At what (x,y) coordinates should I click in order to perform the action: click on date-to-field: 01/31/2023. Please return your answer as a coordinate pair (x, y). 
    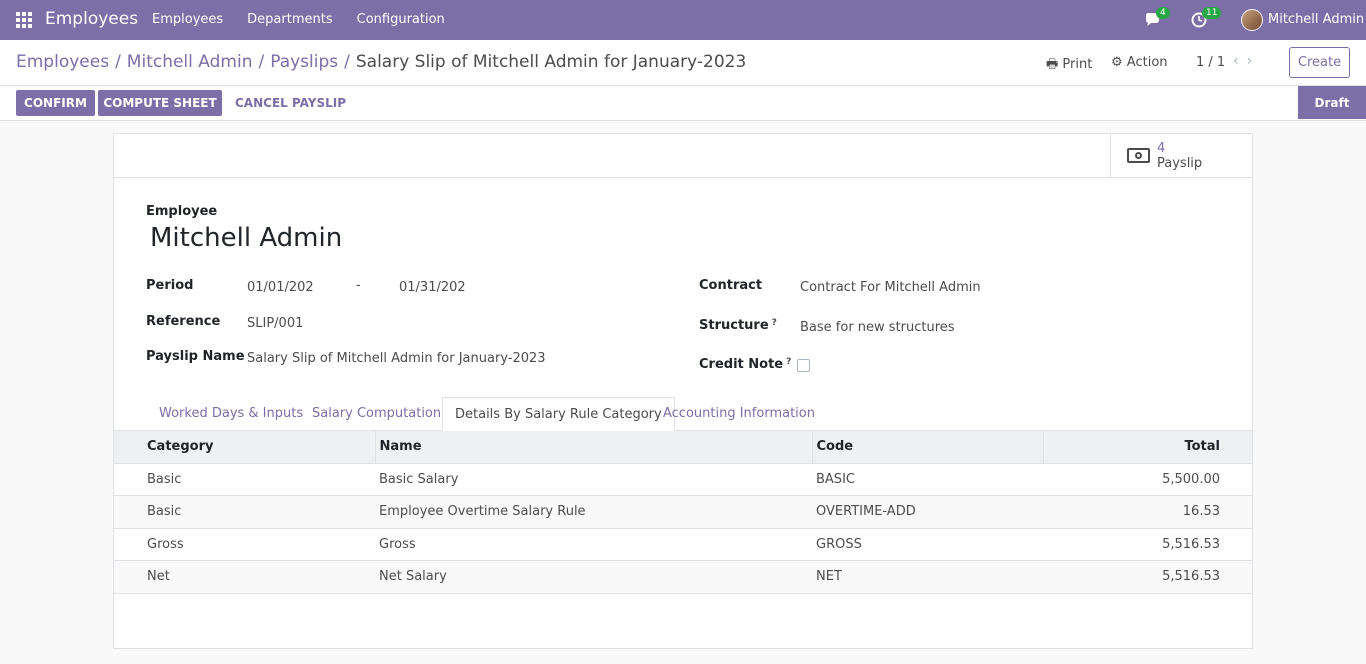
    Looking at the image, I should click on (432, 287).